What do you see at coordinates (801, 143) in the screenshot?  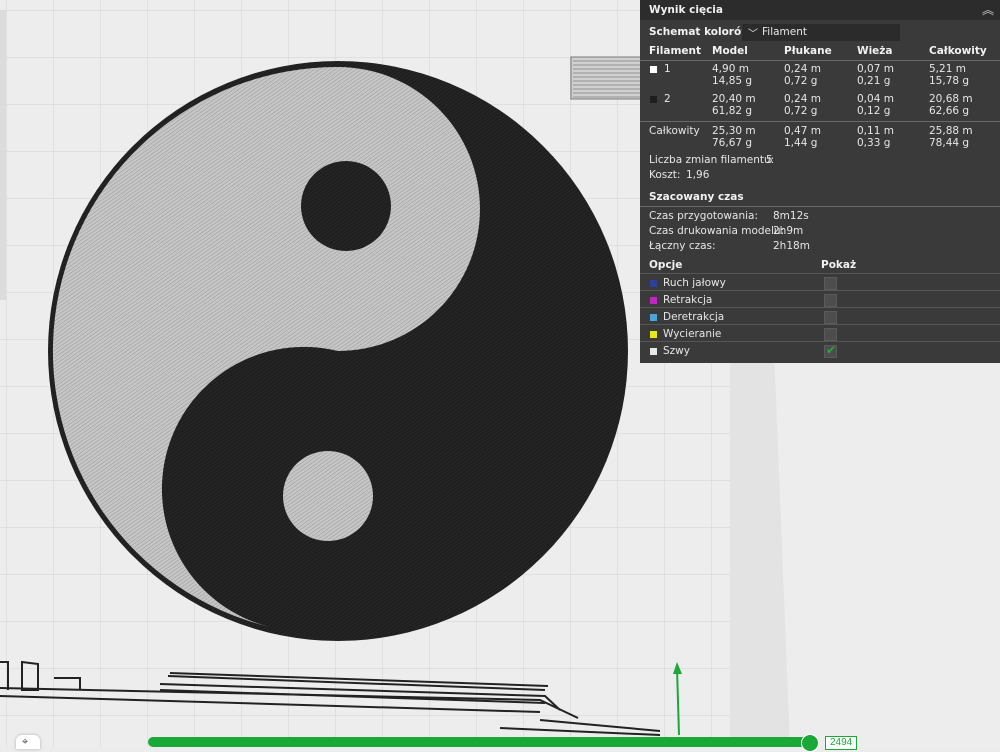 I see `table-cell: 1,44 g` at bounding box center [801, 143].